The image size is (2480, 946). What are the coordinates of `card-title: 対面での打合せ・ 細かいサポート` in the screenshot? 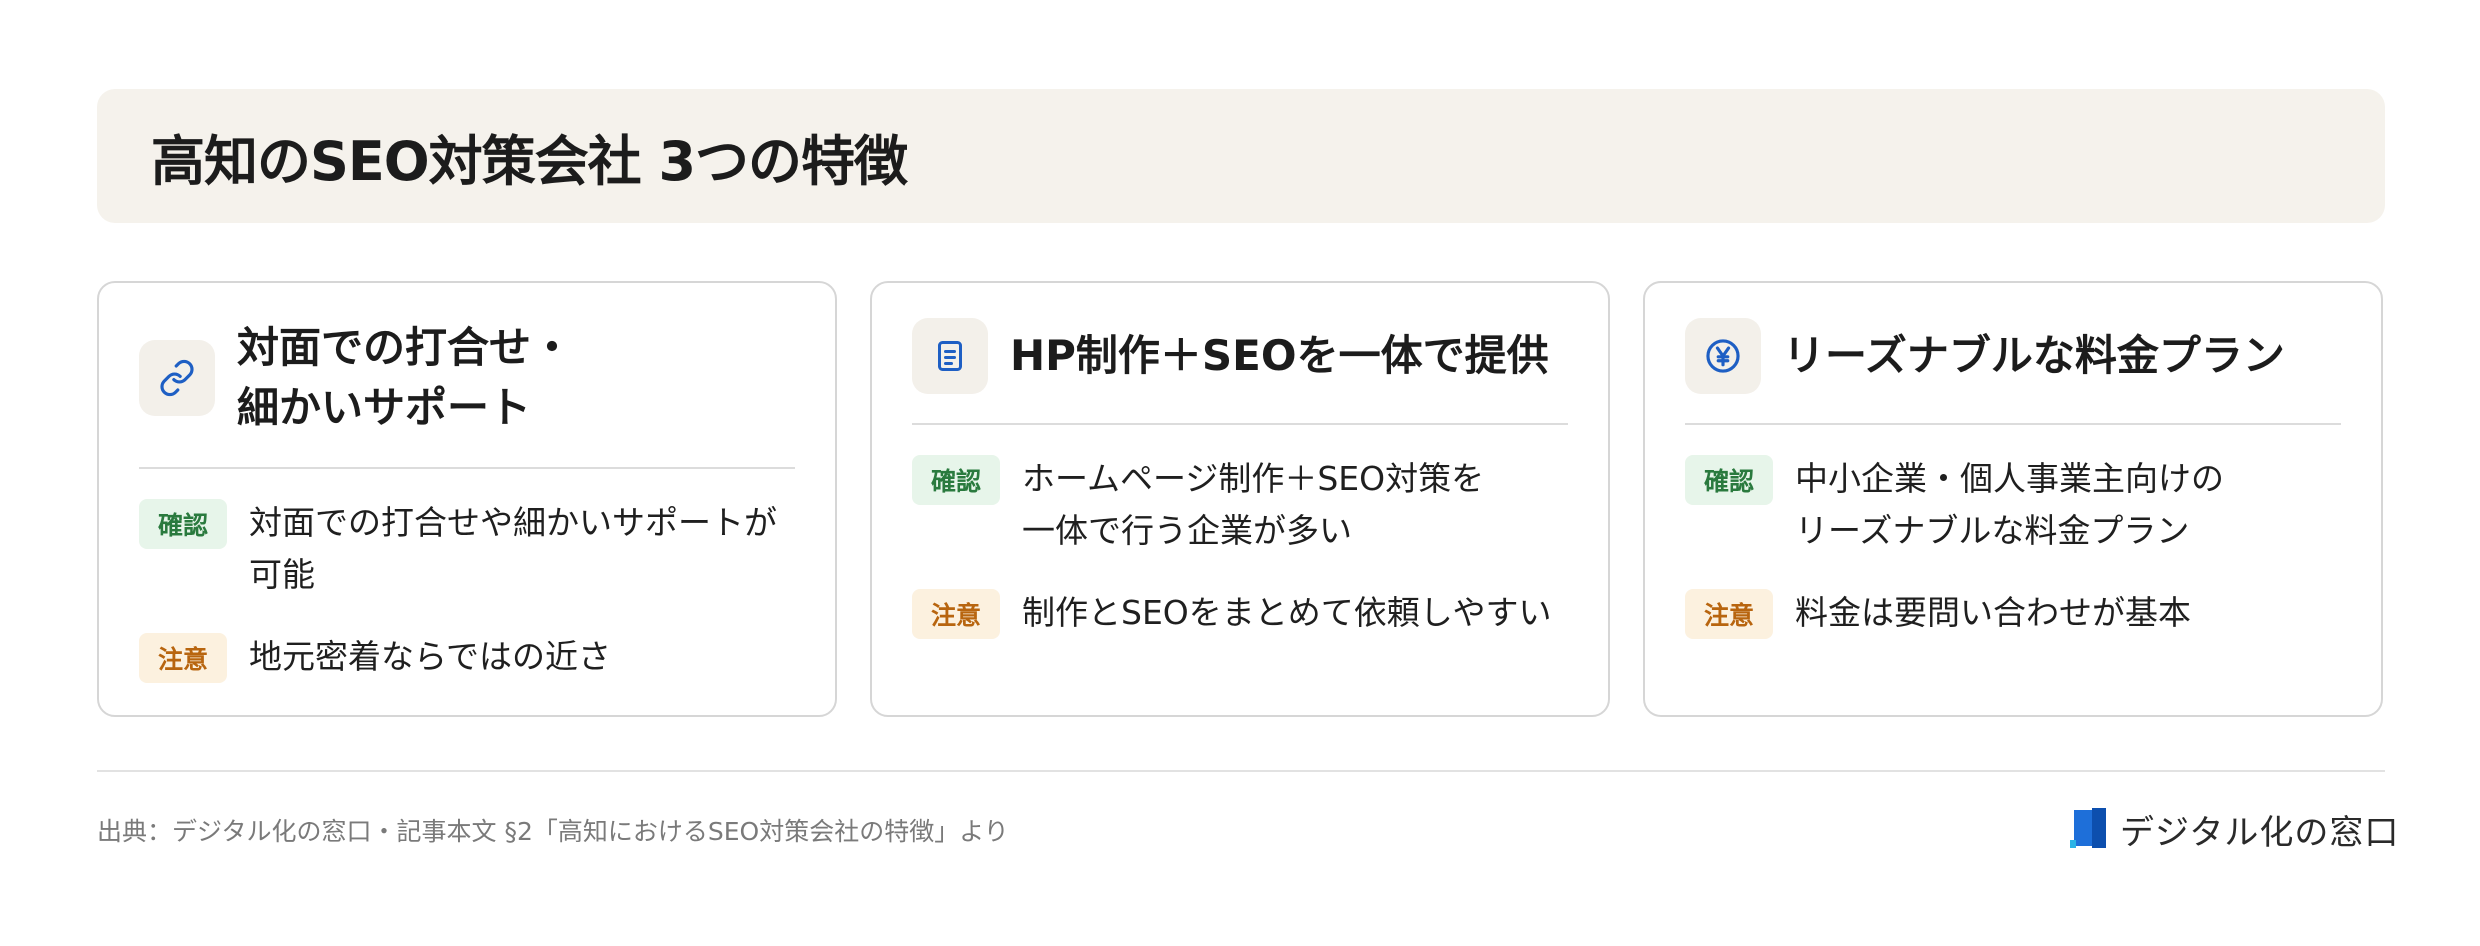 It's located at (405, 377).